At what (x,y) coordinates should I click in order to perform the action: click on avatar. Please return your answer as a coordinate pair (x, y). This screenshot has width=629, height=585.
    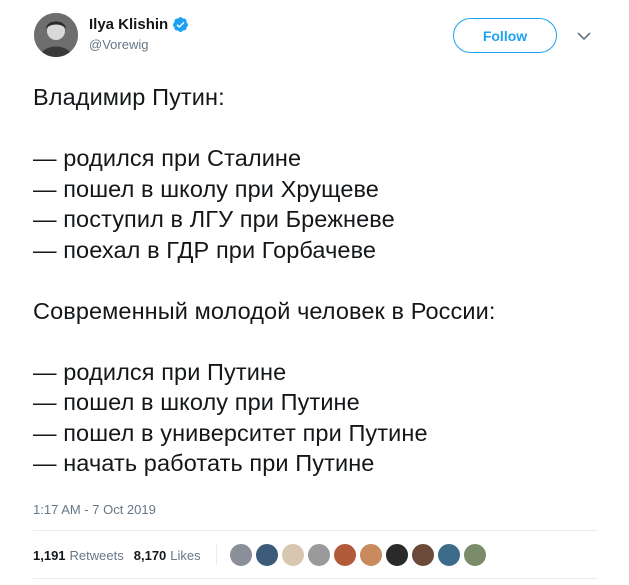
    Looking at the image, I should click on (56, 35).